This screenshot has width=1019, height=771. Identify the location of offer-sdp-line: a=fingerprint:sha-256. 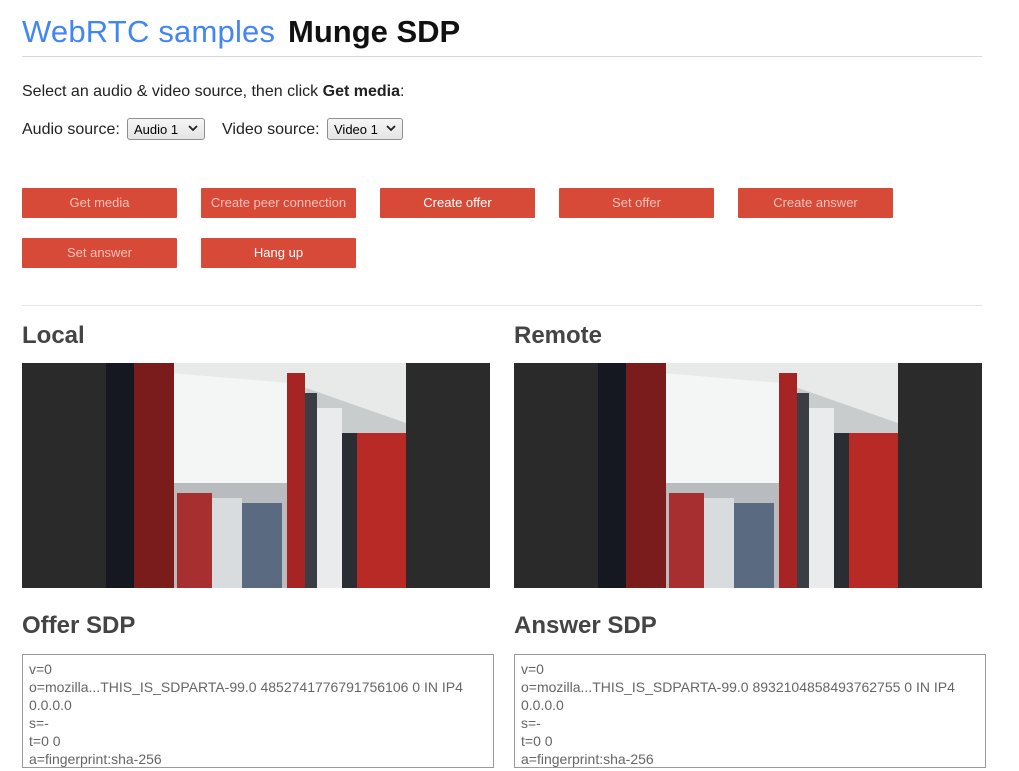
(95, 759).